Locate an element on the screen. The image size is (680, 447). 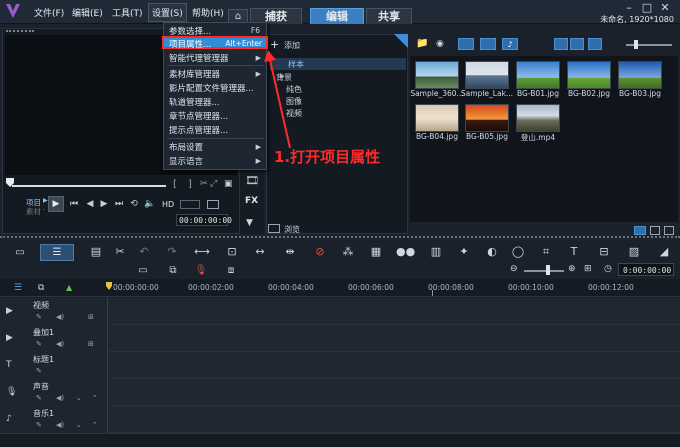
resolution-dropdown is located at coordinates (190, 204).